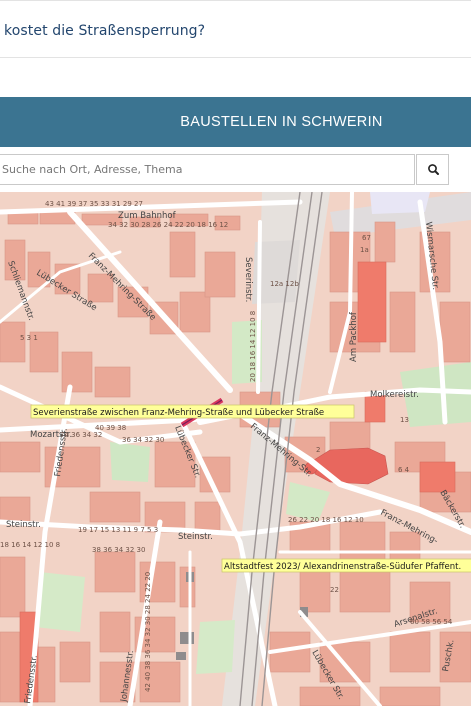 The width and height of the screenshot is (471, 706). Describe the element at coordinates (394, 395) in the screenshot. I see `street-label: Molkereistr.` at that location.